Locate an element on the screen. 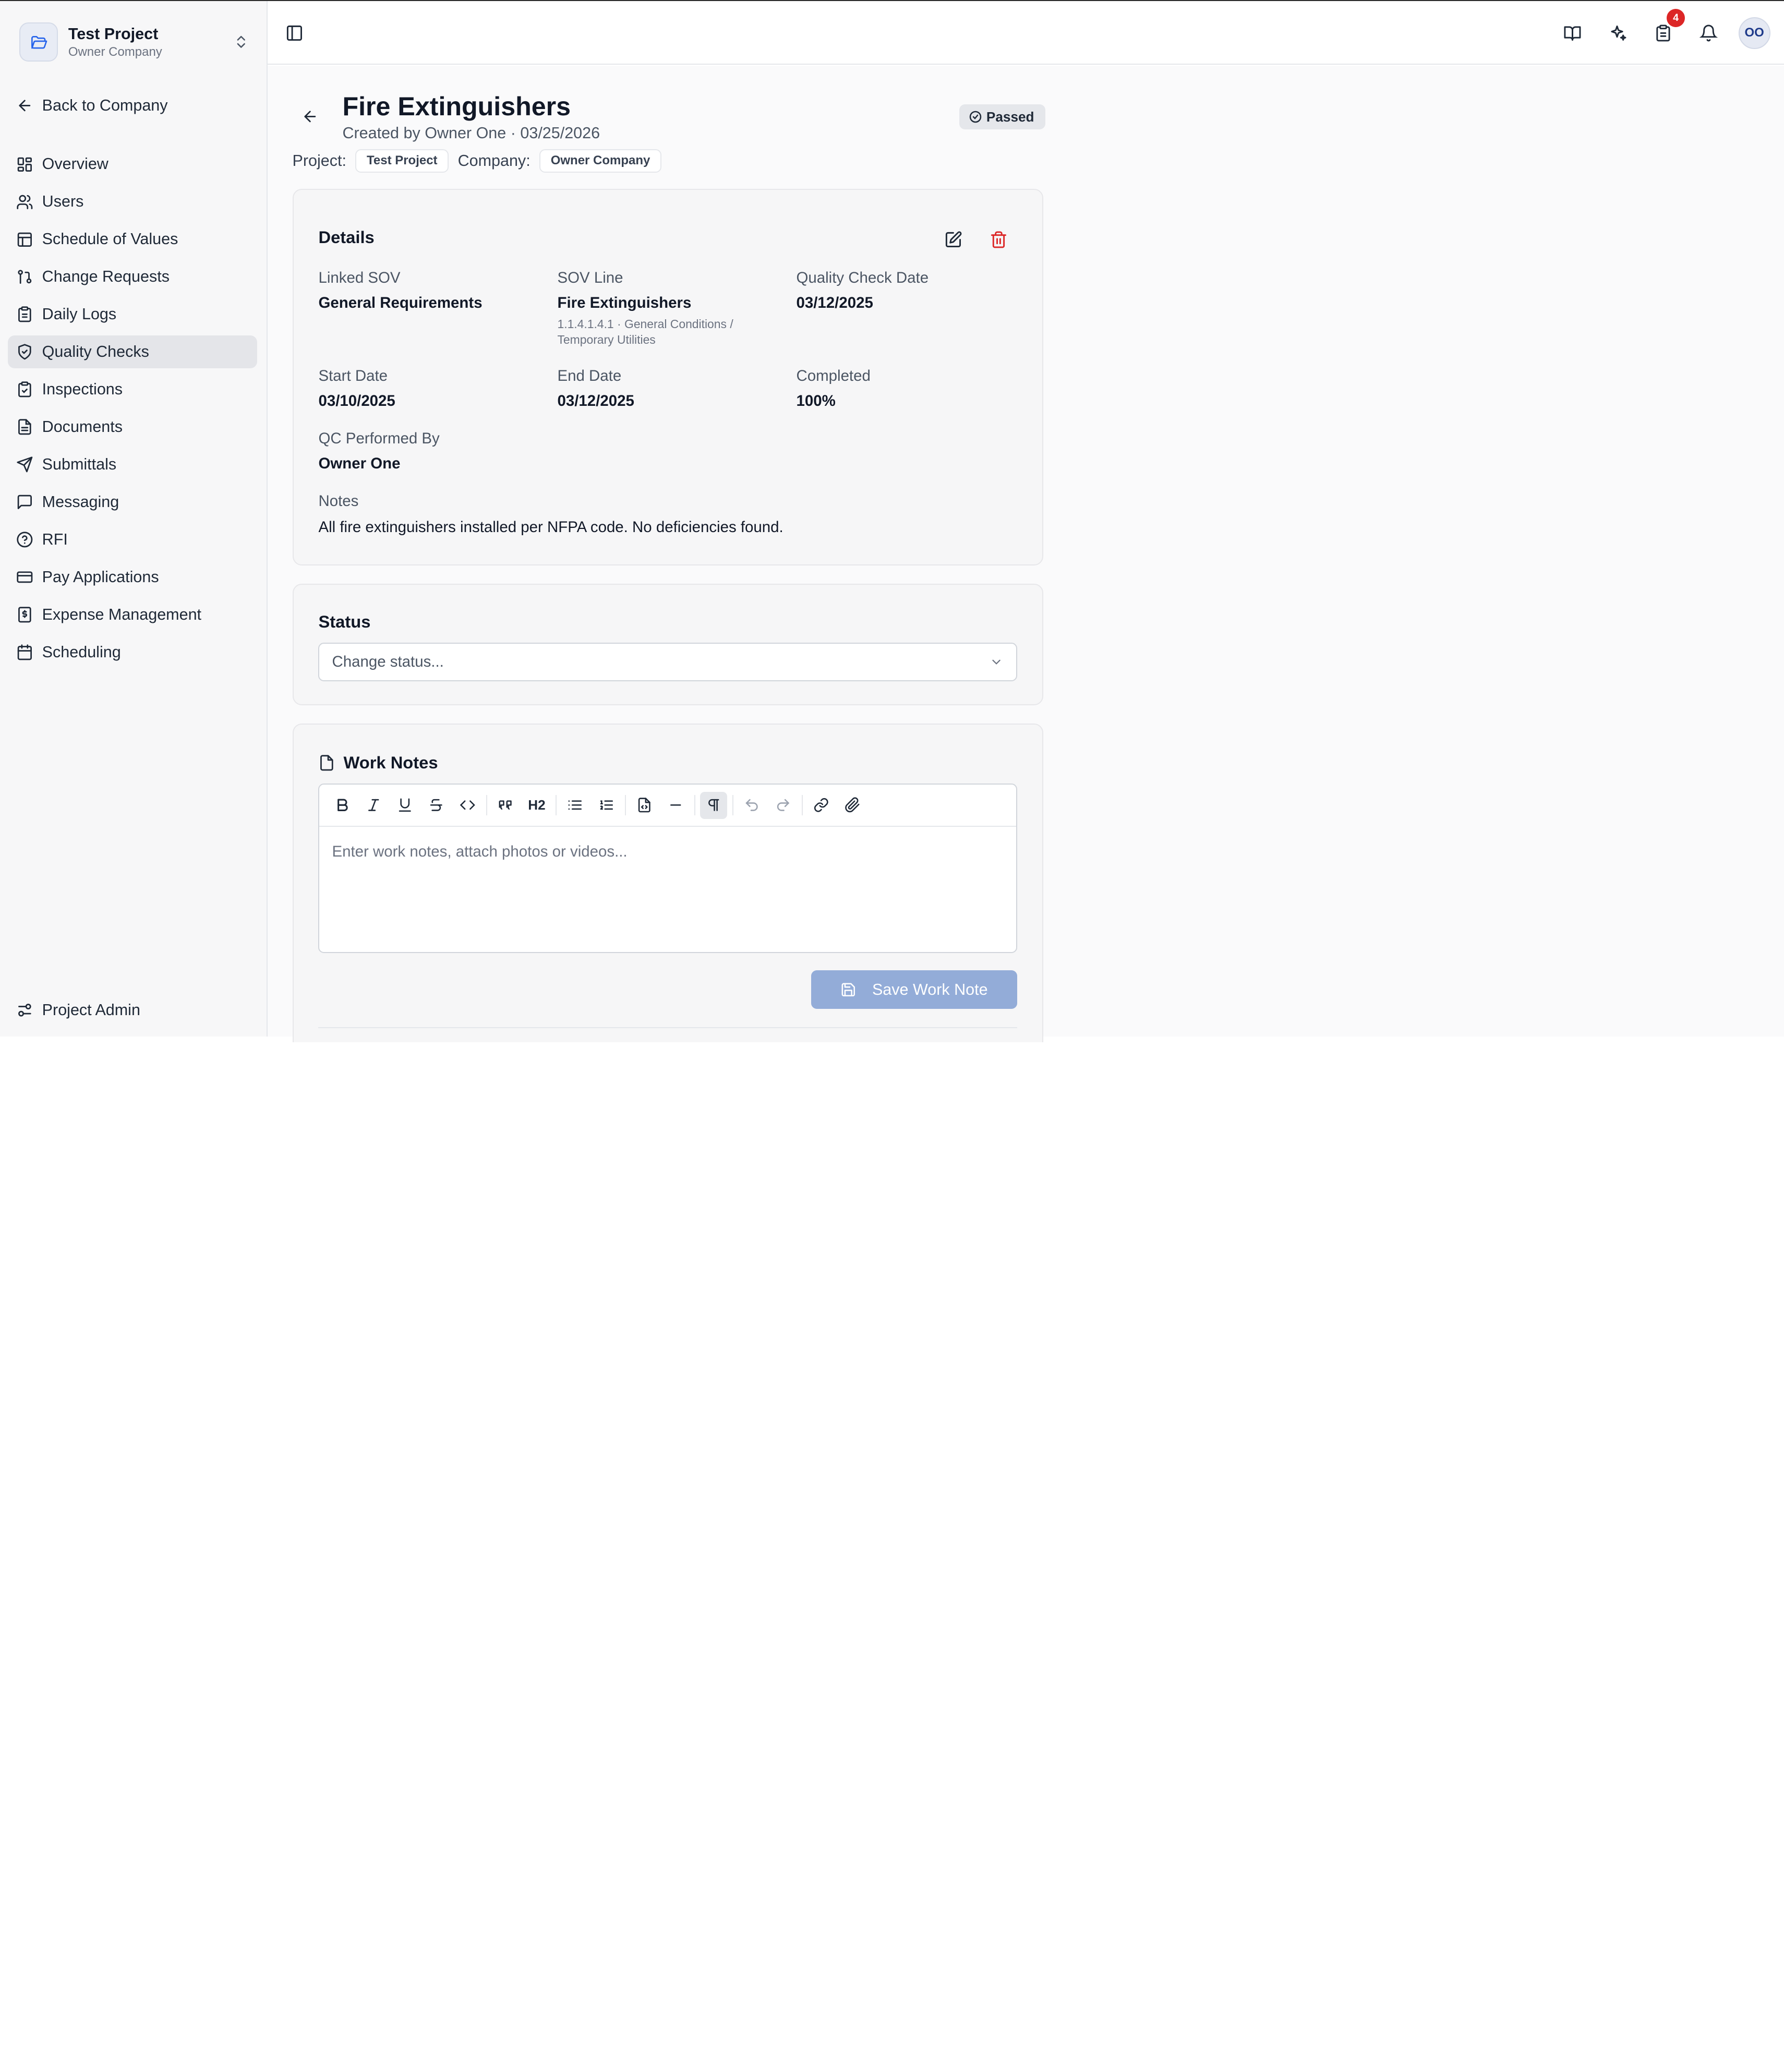 The image size is (1784, 2072). ai-assistant-button is located at coordinates (1618, 33).